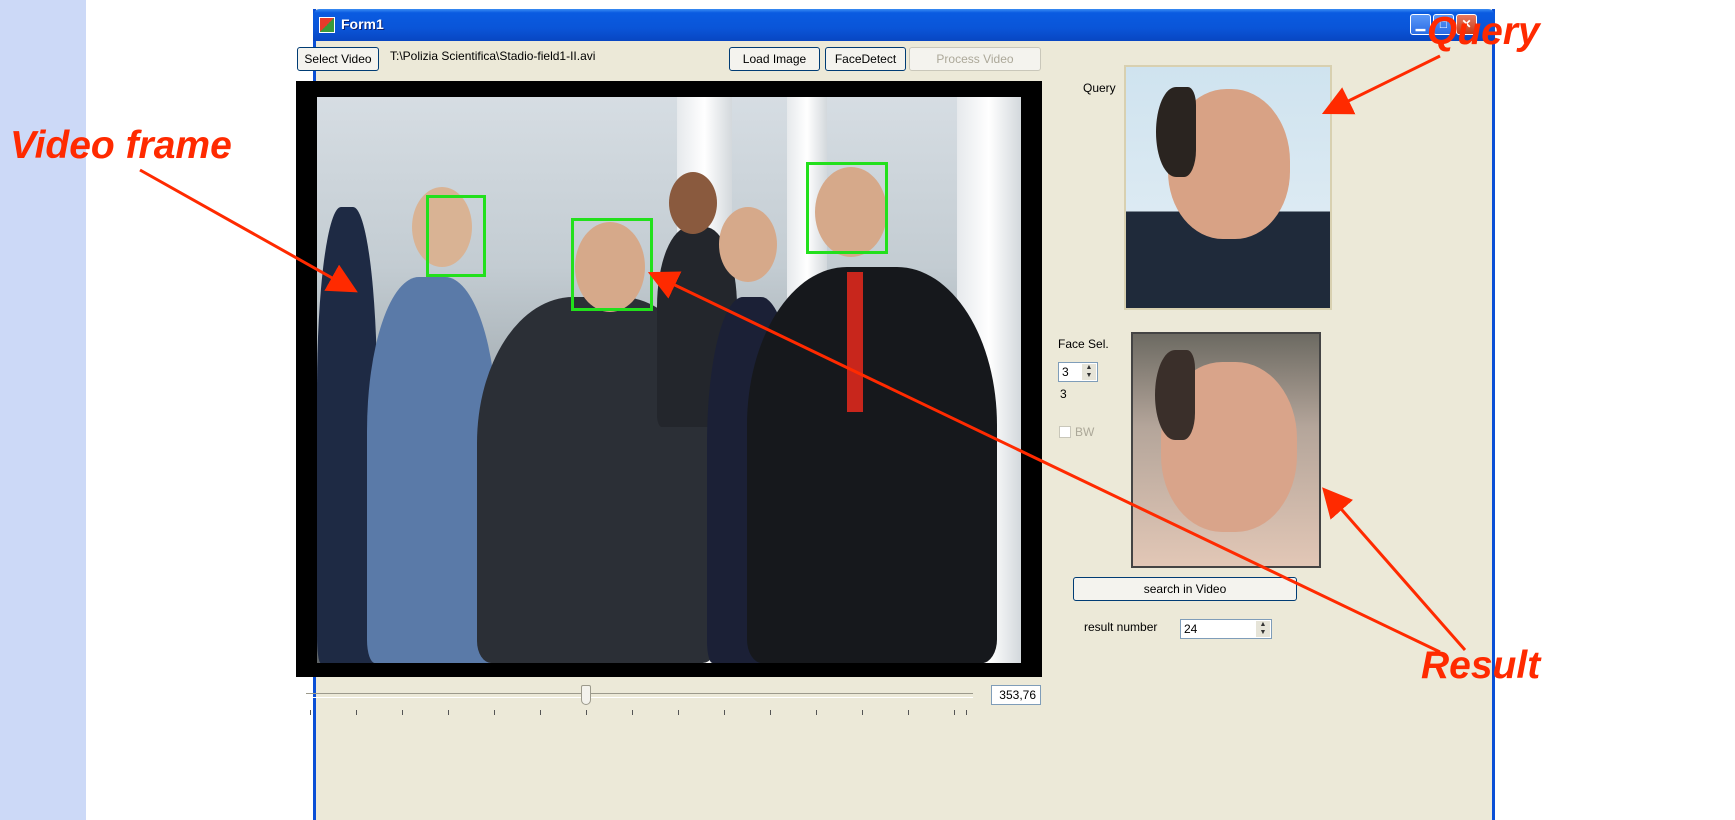 Image resolution: width=1735 pixels, height=820 pixels. What do you see at coordinates (975, 59) in the screenshot?
I see `process-video-button: Process Video` at bounding box center [975, 59].